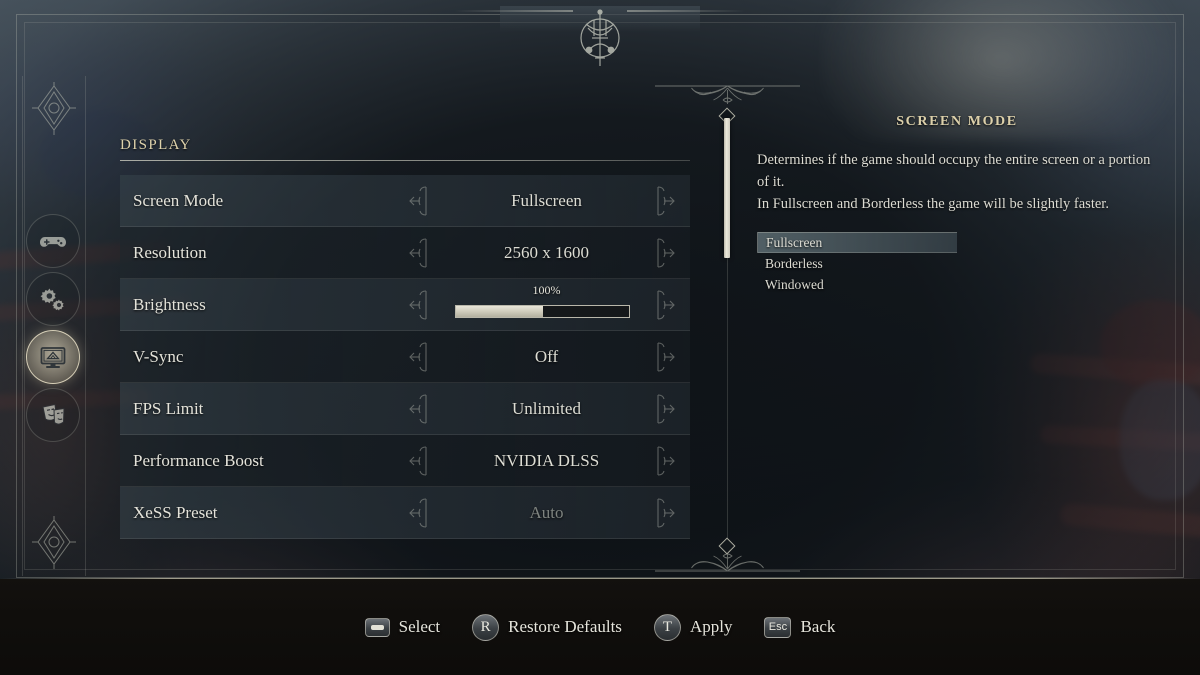 This screenshot has height=675, width=1200. I want to click on sidebar-item-general, so click(53, 299).